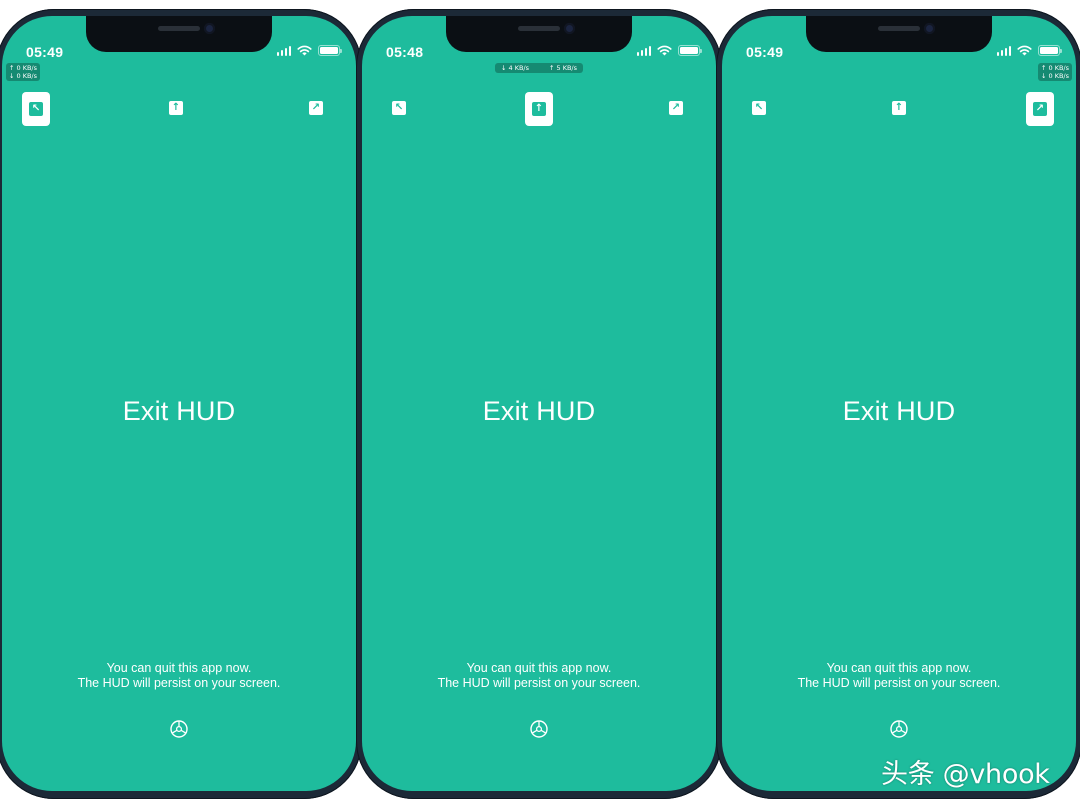  I want to click on status-time: 05:48, so click(405, 52).